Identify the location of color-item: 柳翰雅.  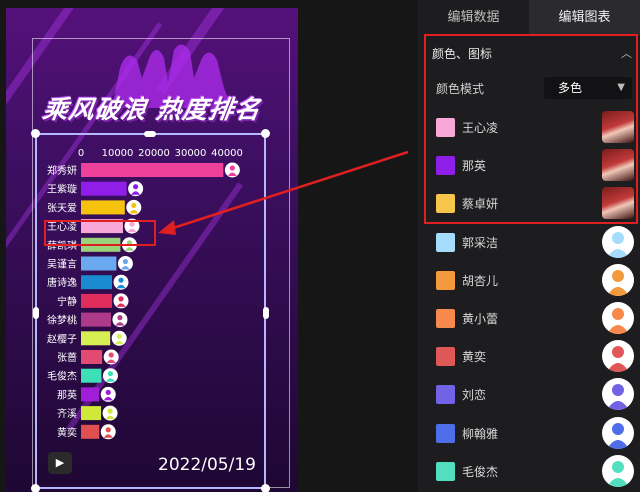
(529, 433).